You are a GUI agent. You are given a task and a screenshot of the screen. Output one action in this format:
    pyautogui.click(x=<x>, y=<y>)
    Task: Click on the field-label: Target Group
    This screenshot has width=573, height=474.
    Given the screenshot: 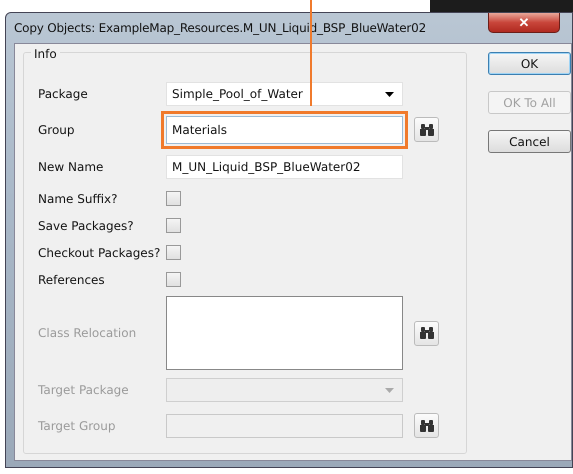 What is the action you would take?
    pyautogui.click(x=77, y=425)
    